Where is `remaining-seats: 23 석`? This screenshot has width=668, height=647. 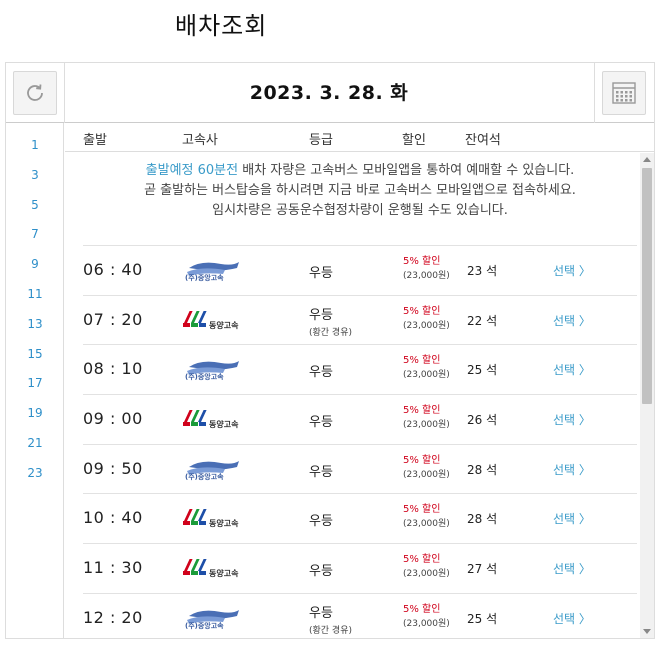 remaining-seats: 23 석 is located at coordinates (482, 271).